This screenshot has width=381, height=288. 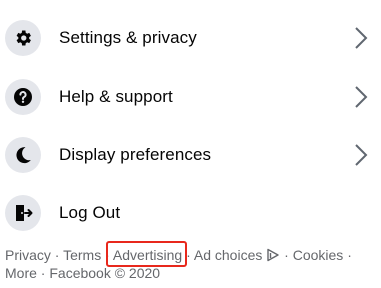 What do you see at coordinates (273, 255) in the screenshot?
I see `ad-choices-icon` at bounding box center [273, 255].